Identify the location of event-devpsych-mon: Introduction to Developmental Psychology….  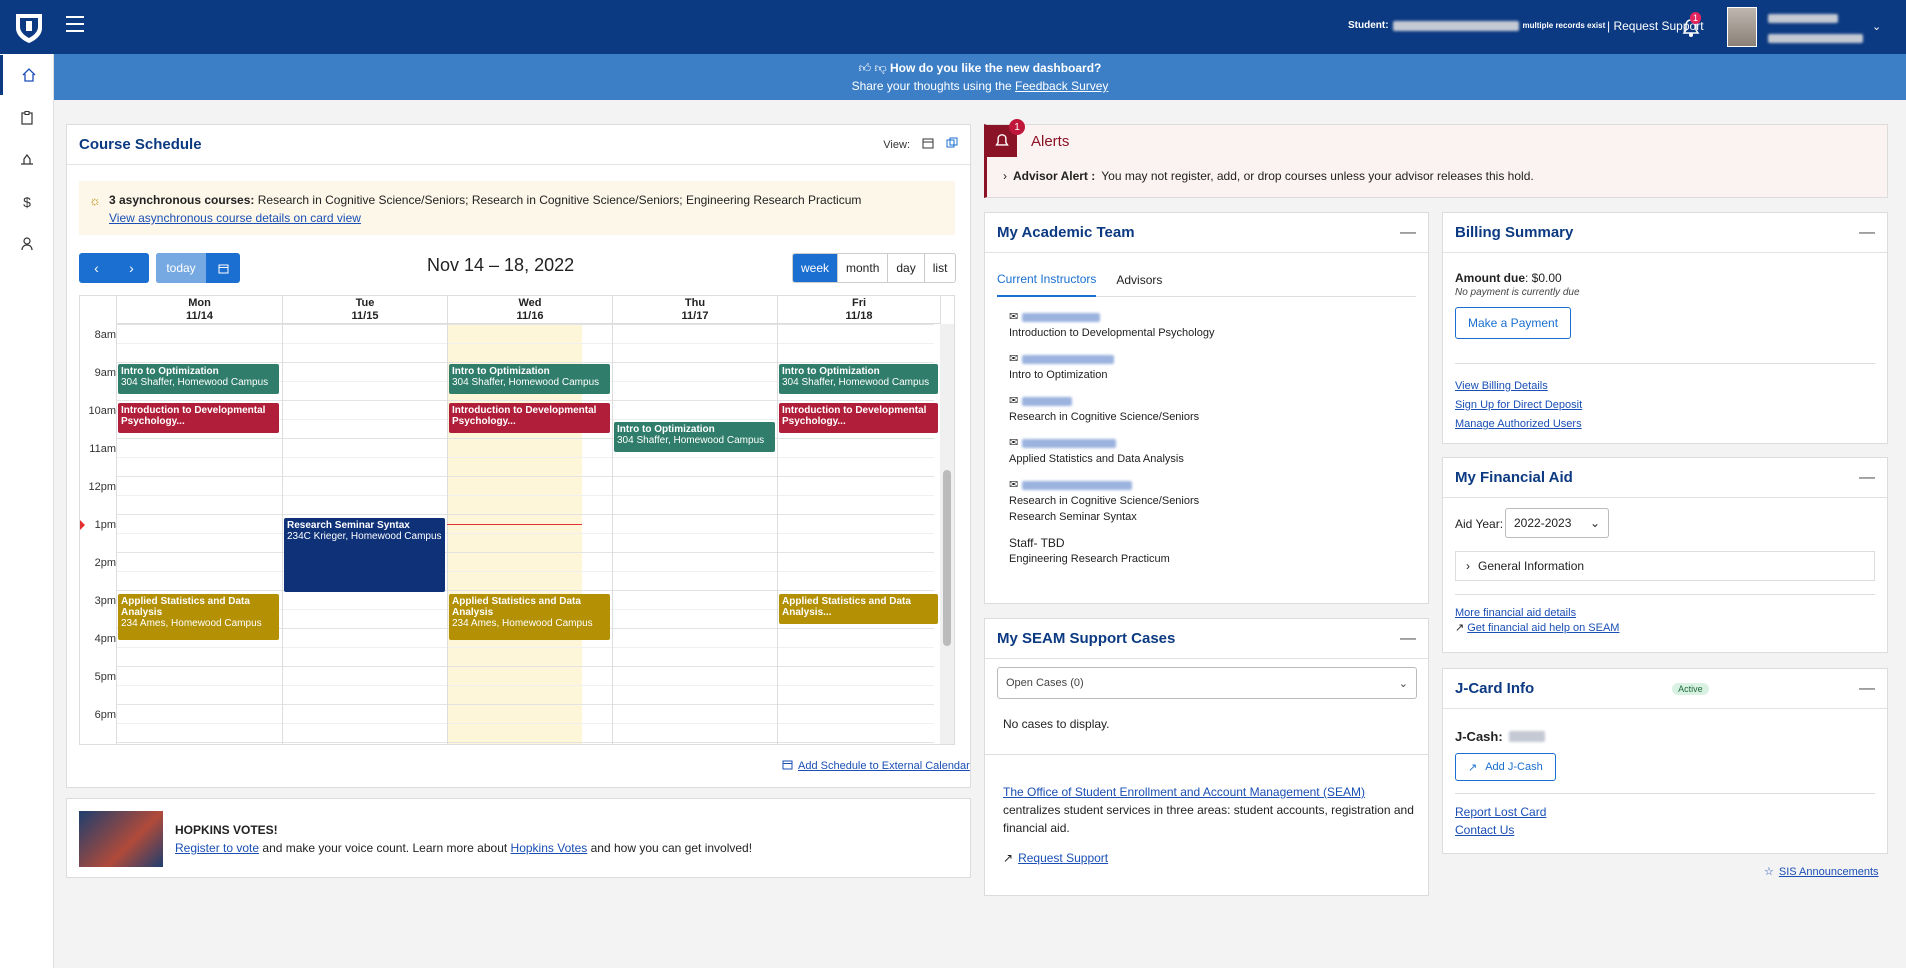
(198, 418).